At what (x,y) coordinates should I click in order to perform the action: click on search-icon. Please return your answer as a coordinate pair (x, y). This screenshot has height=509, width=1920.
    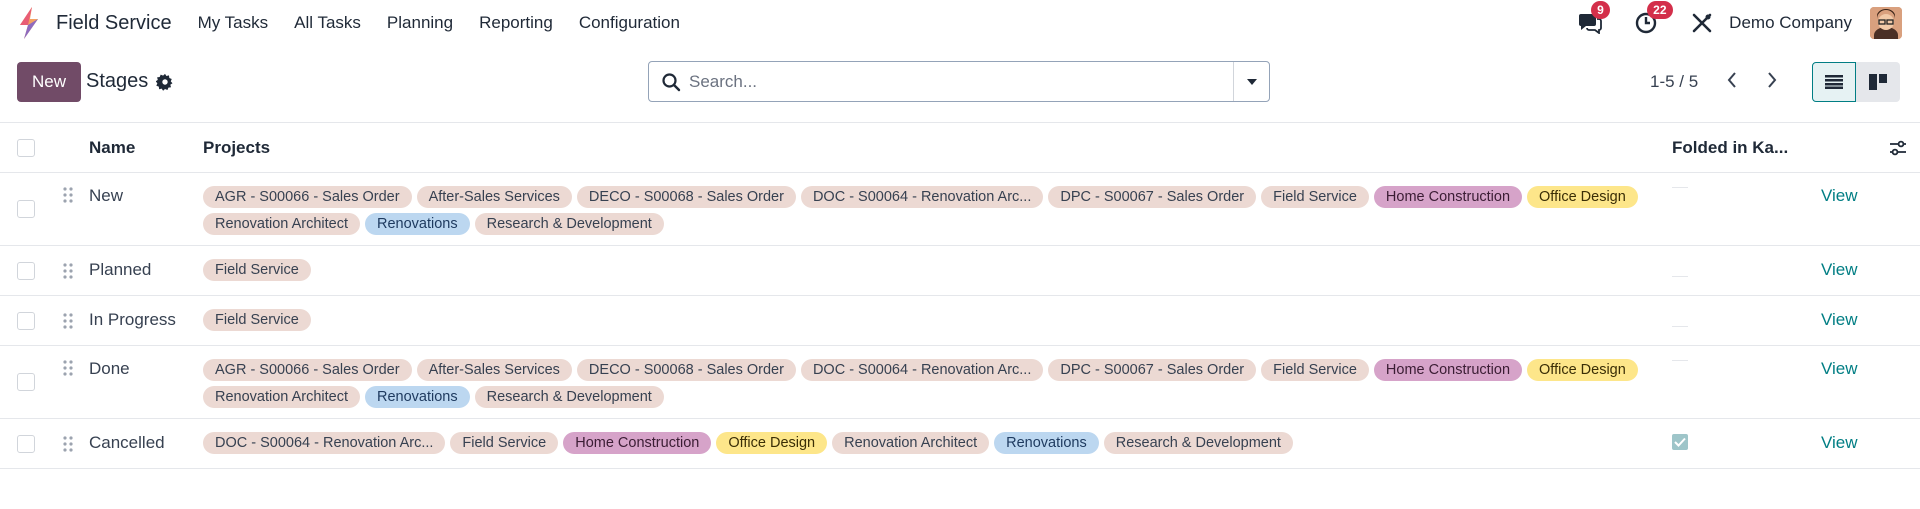
    Looking at the image, I should click on (671, 81).